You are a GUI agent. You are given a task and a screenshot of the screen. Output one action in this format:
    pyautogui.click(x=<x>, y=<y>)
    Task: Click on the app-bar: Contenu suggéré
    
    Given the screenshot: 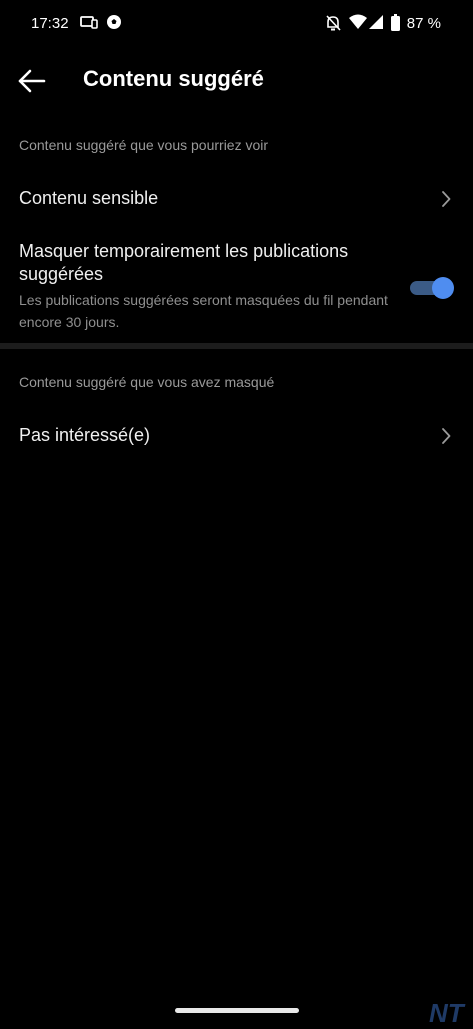 What is the action you would take?
    pyautogui.click(x=236, y=81)
    